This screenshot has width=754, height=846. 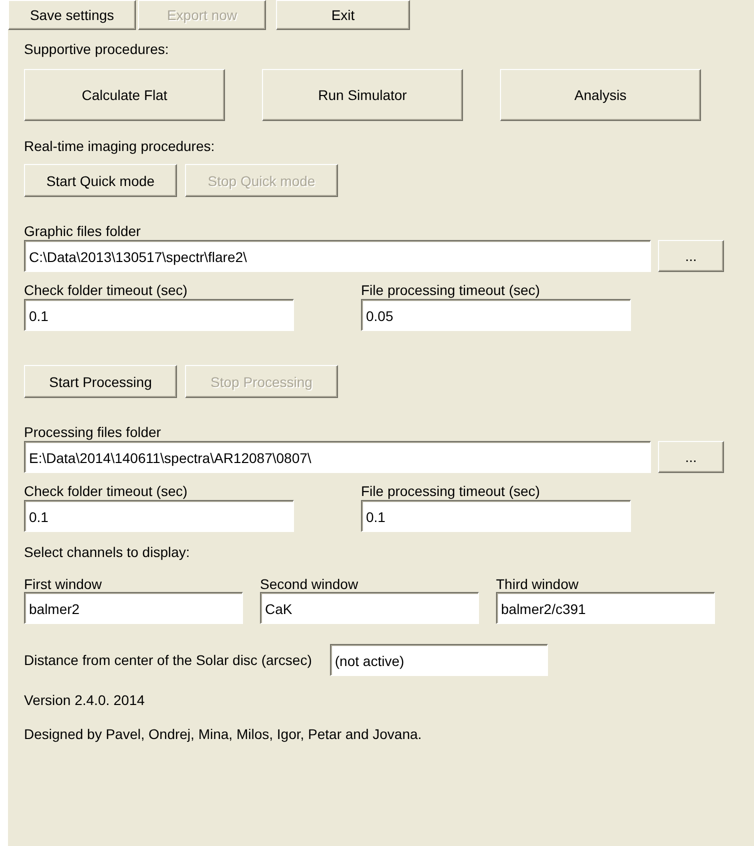 I want to click on field-label: Processing files folder, so click(x=93, y=432).